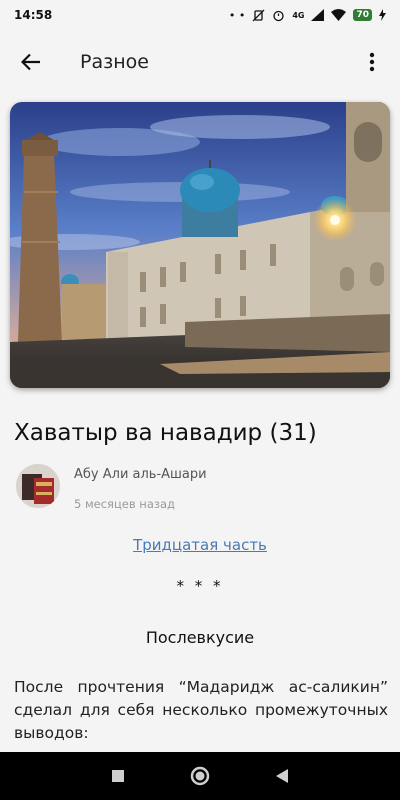 This screenshot has height=800, width=400. What do you see at coordinates (362, 15) in the screenshot?
I see `battery-indicator: 70` at bounding box center [362, 15].